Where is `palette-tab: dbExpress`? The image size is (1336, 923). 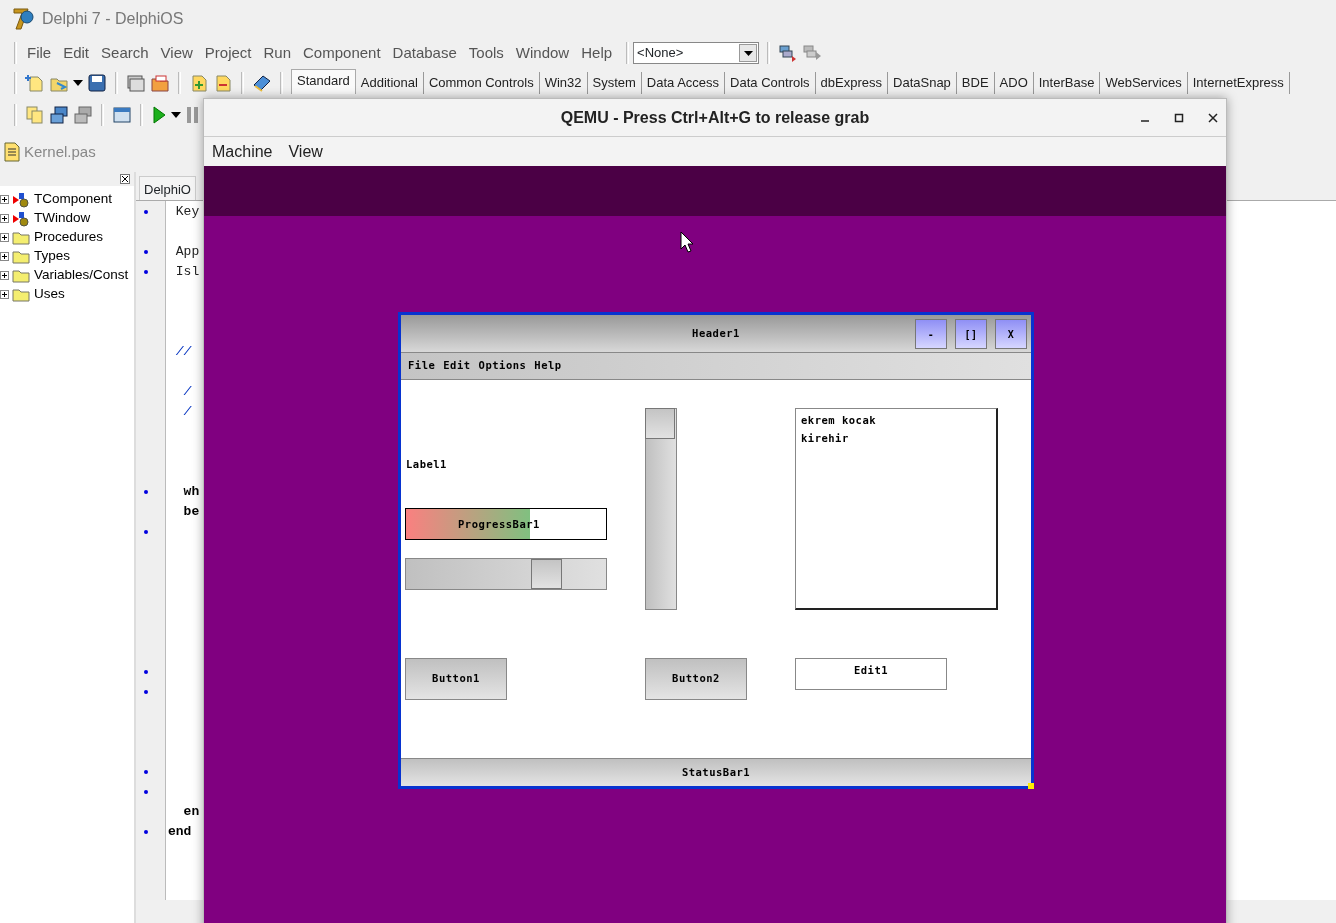
palette-tab: dbExpress is located at coordinates (851, 83).